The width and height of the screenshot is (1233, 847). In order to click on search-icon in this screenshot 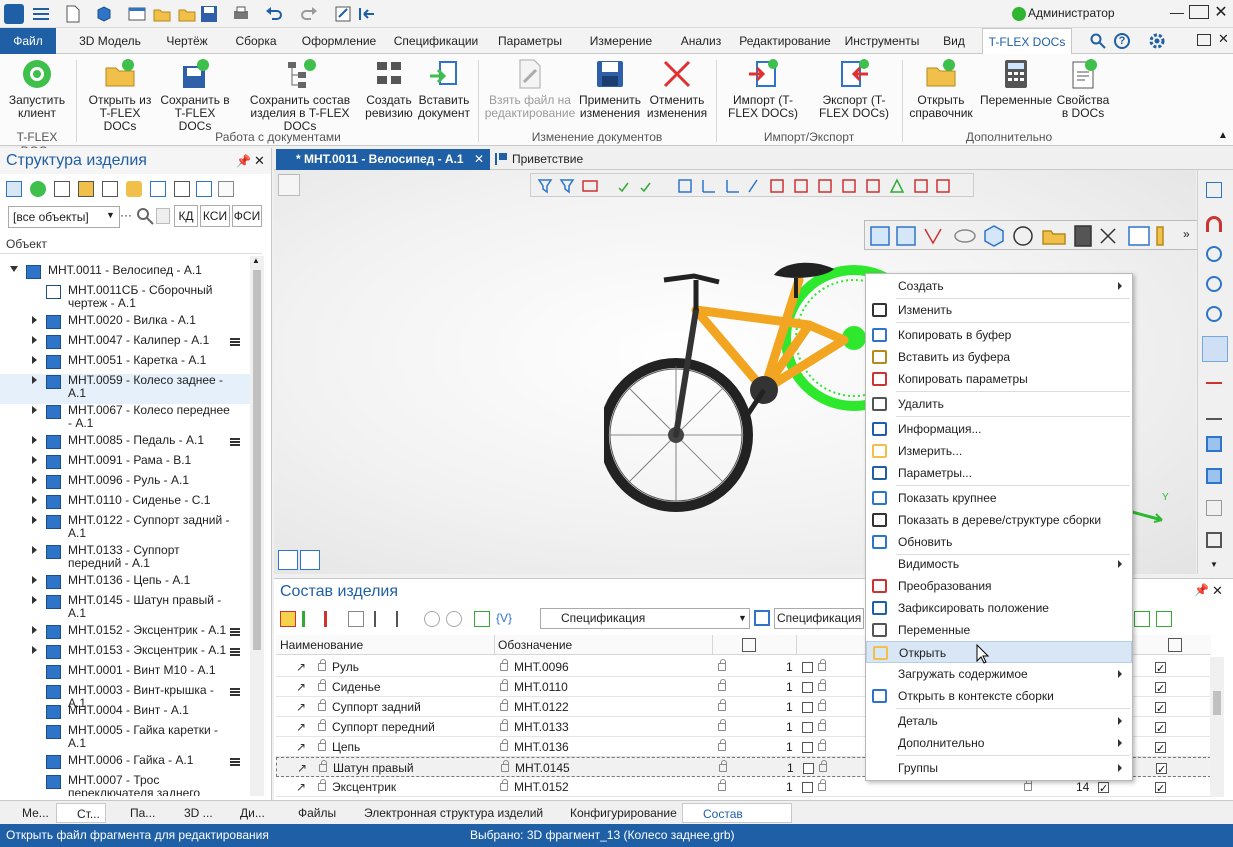, I will do `click(1098, 41)`.